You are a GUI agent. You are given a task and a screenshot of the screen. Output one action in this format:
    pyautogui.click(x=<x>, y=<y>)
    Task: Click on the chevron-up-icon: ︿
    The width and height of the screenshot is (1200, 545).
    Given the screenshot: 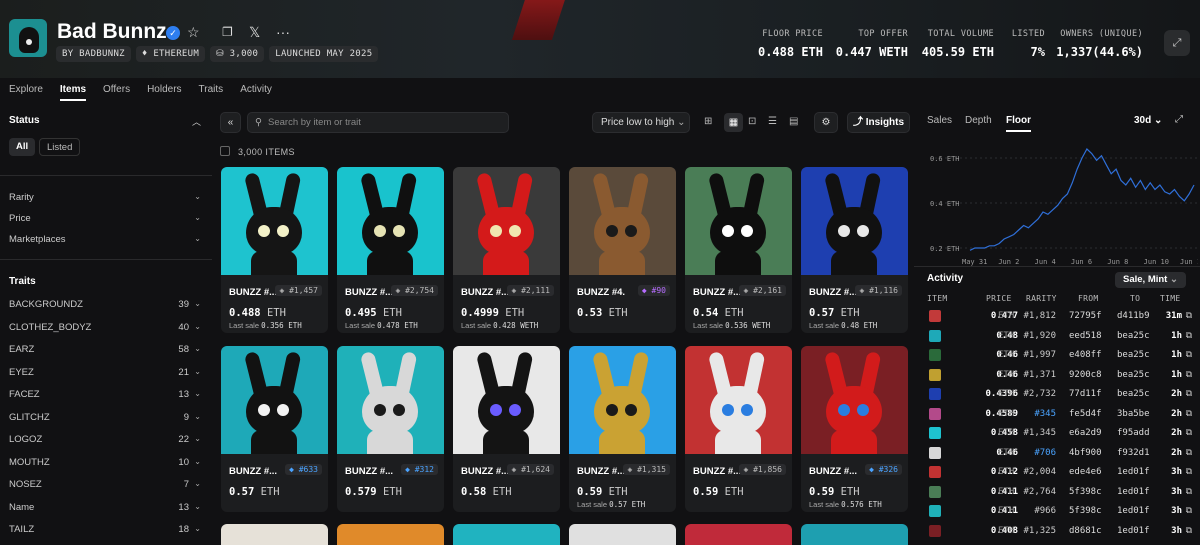 What is the action you would take?
    pyautogui.click(x=196, y=121)
    